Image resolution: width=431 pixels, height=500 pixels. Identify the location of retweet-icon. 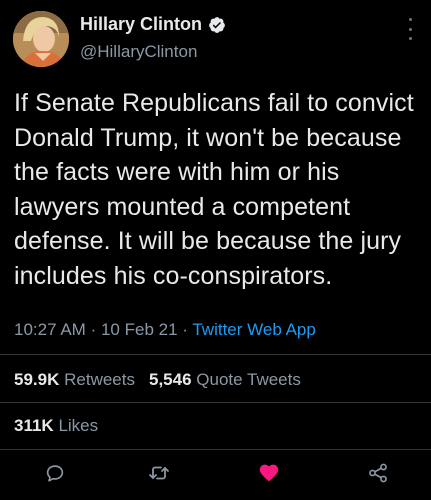
(159, 473).